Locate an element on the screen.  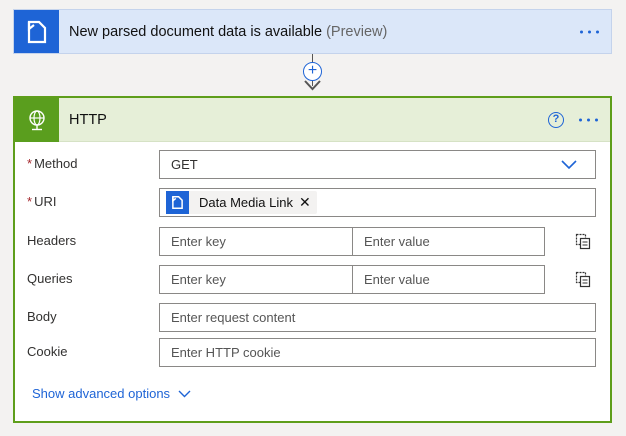
method-label: * Method is located at coordinates (52, 163).